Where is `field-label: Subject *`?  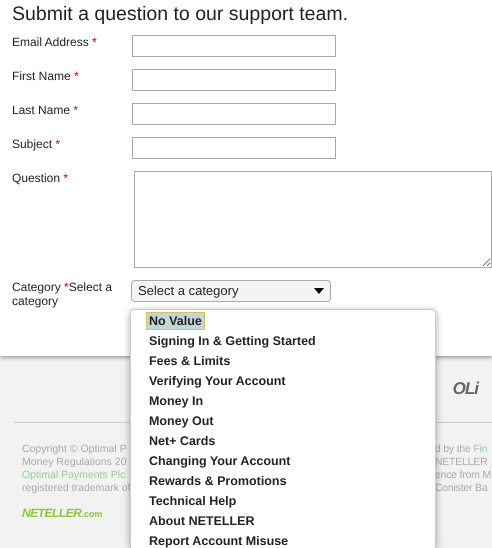
field-label: Subject * is located at coordinates (37, 145).